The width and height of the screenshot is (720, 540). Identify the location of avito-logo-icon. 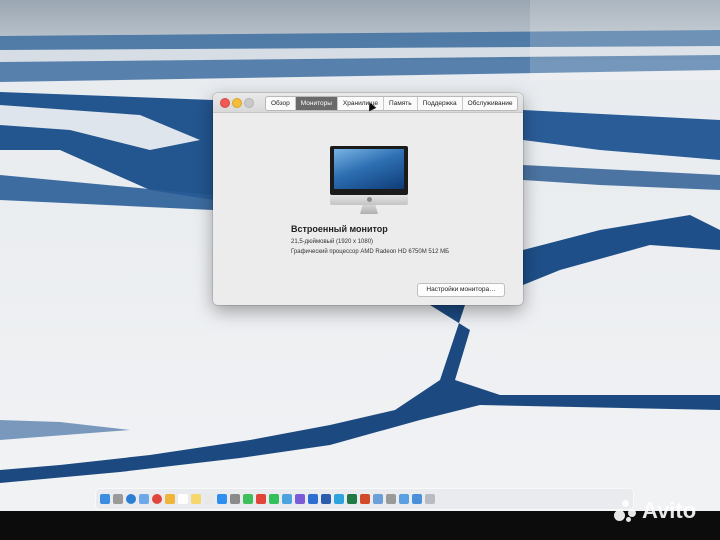
(625, 511).